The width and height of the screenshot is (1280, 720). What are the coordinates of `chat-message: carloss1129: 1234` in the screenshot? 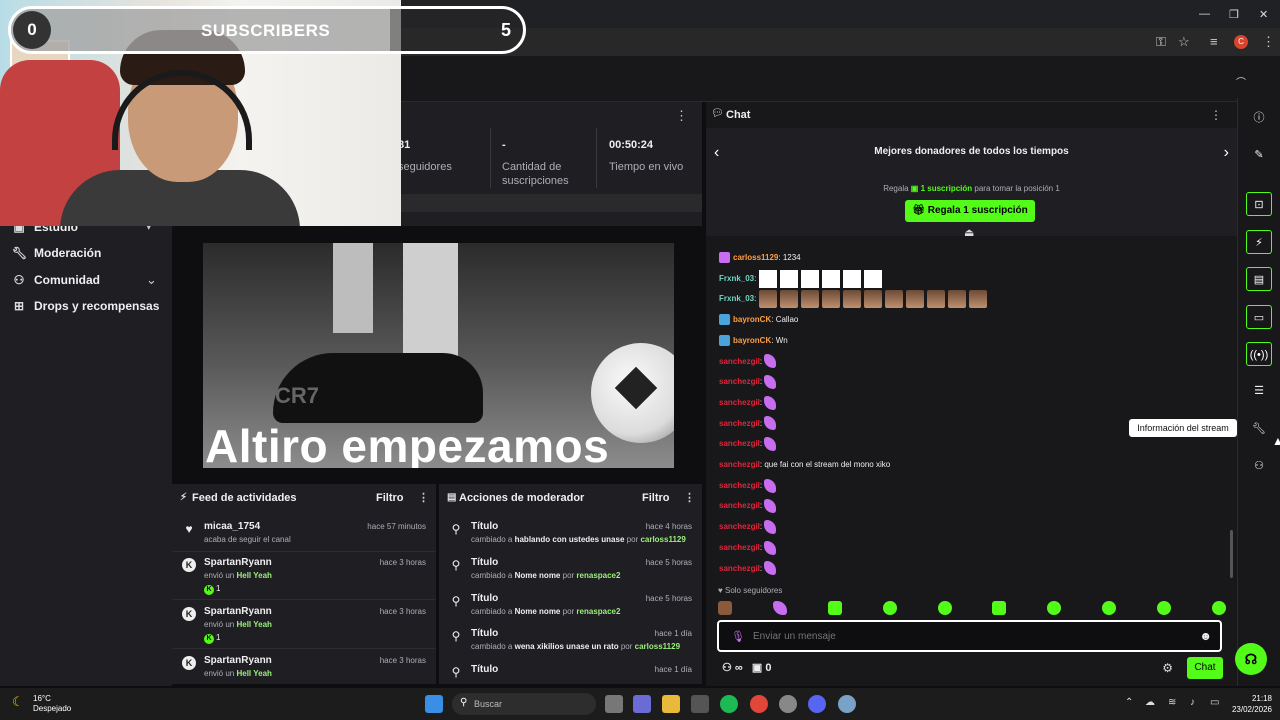 It's located at (760, 258).